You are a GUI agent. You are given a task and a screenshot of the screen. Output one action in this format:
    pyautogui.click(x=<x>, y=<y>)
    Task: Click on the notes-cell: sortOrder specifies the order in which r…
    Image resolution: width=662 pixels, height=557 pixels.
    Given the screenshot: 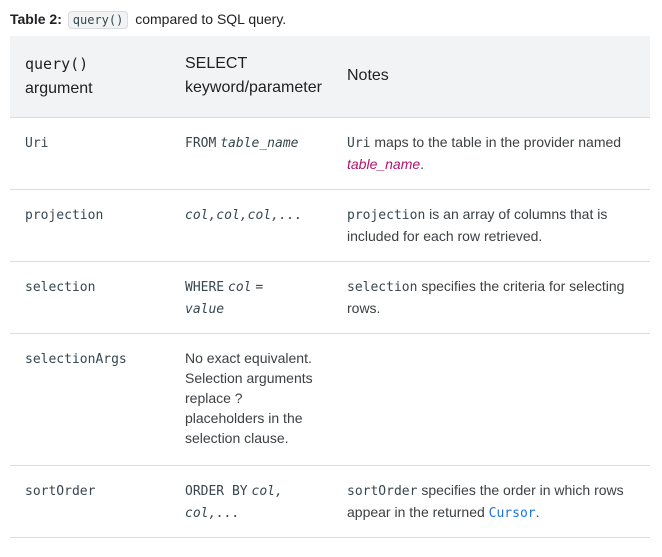 What is the action you would take?
    pyautogui.click(x=495, y=501)
    